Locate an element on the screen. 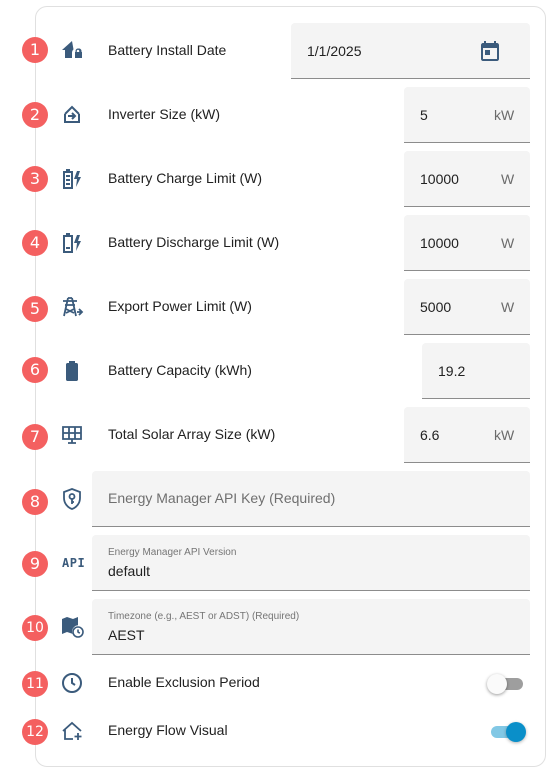 This screenshot has width=553, height=774. api-version-field-label: Energy Manager API Version is located at coordinates (172, 552).